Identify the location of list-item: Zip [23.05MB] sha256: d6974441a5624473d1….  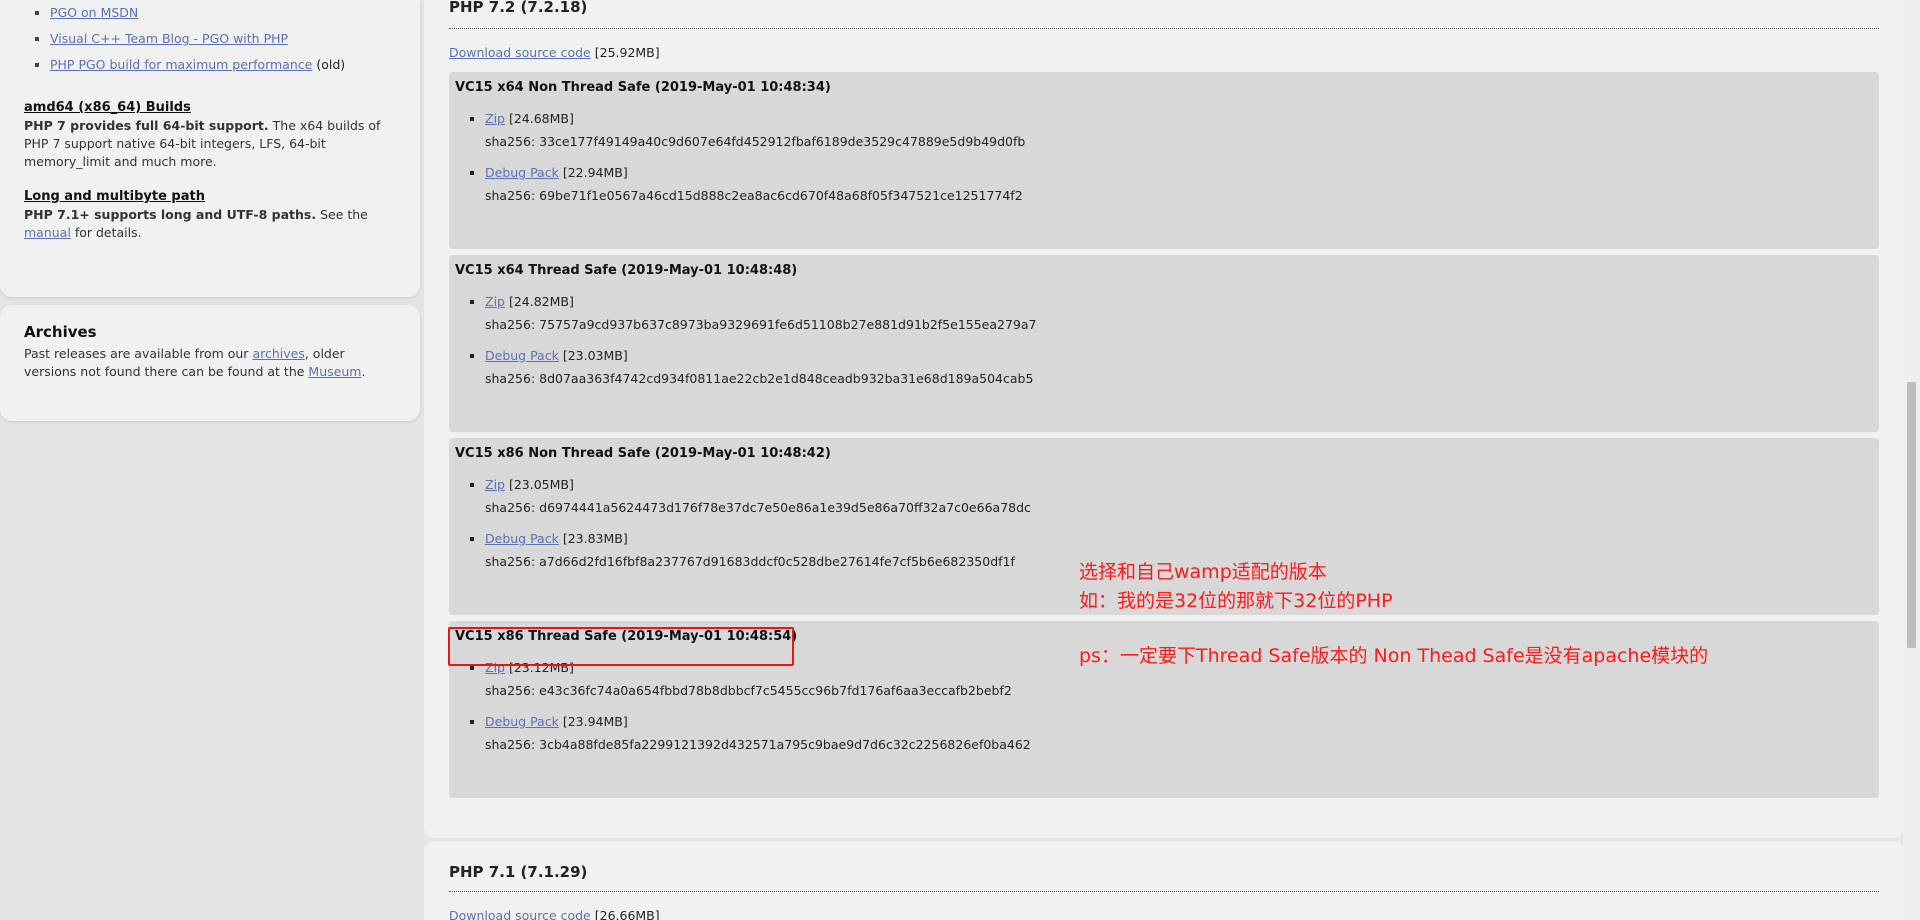
(1179, 496).